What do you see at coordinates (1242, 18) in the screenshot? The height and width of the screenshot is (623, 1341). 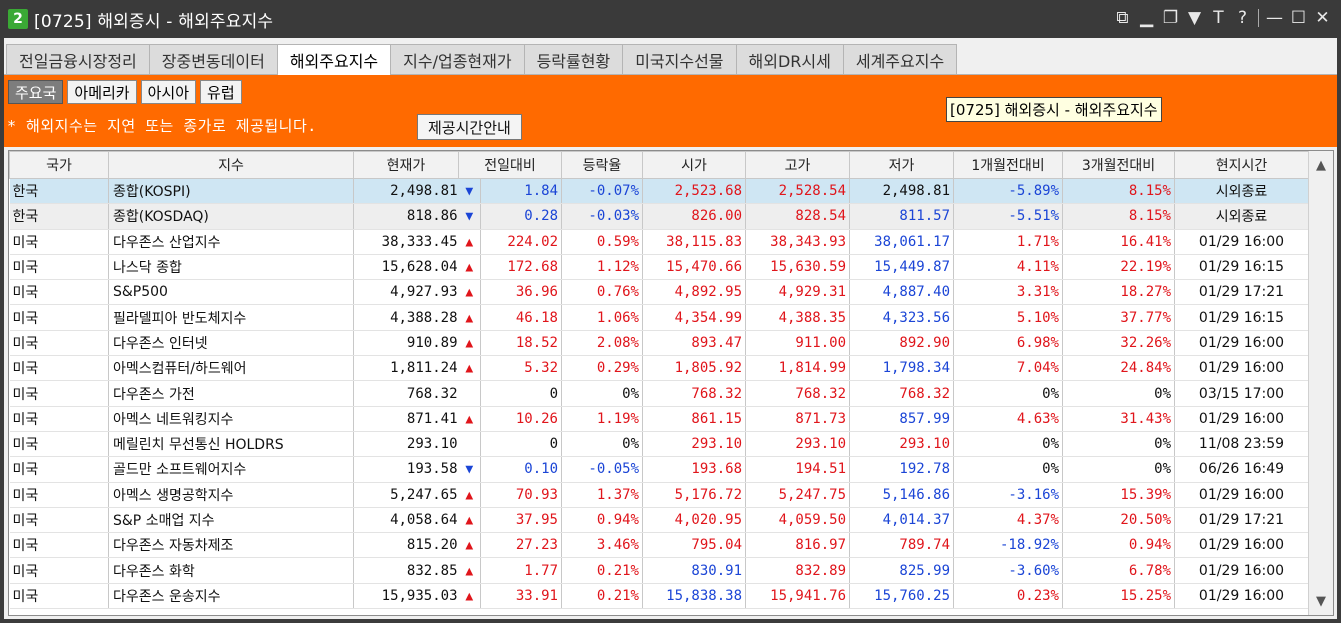 I see `help-icon: ?` at bounding box center [1242, 18].